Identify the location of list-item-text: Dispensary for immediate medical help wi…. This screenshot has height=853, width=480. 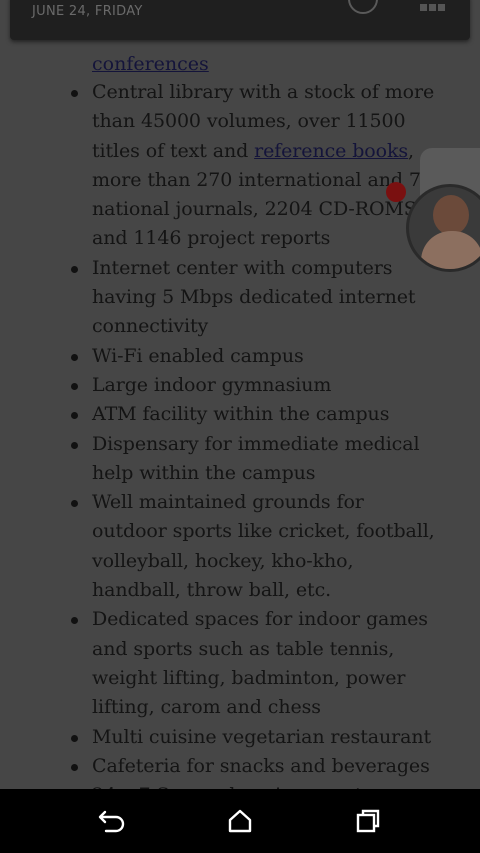
(256, 458).